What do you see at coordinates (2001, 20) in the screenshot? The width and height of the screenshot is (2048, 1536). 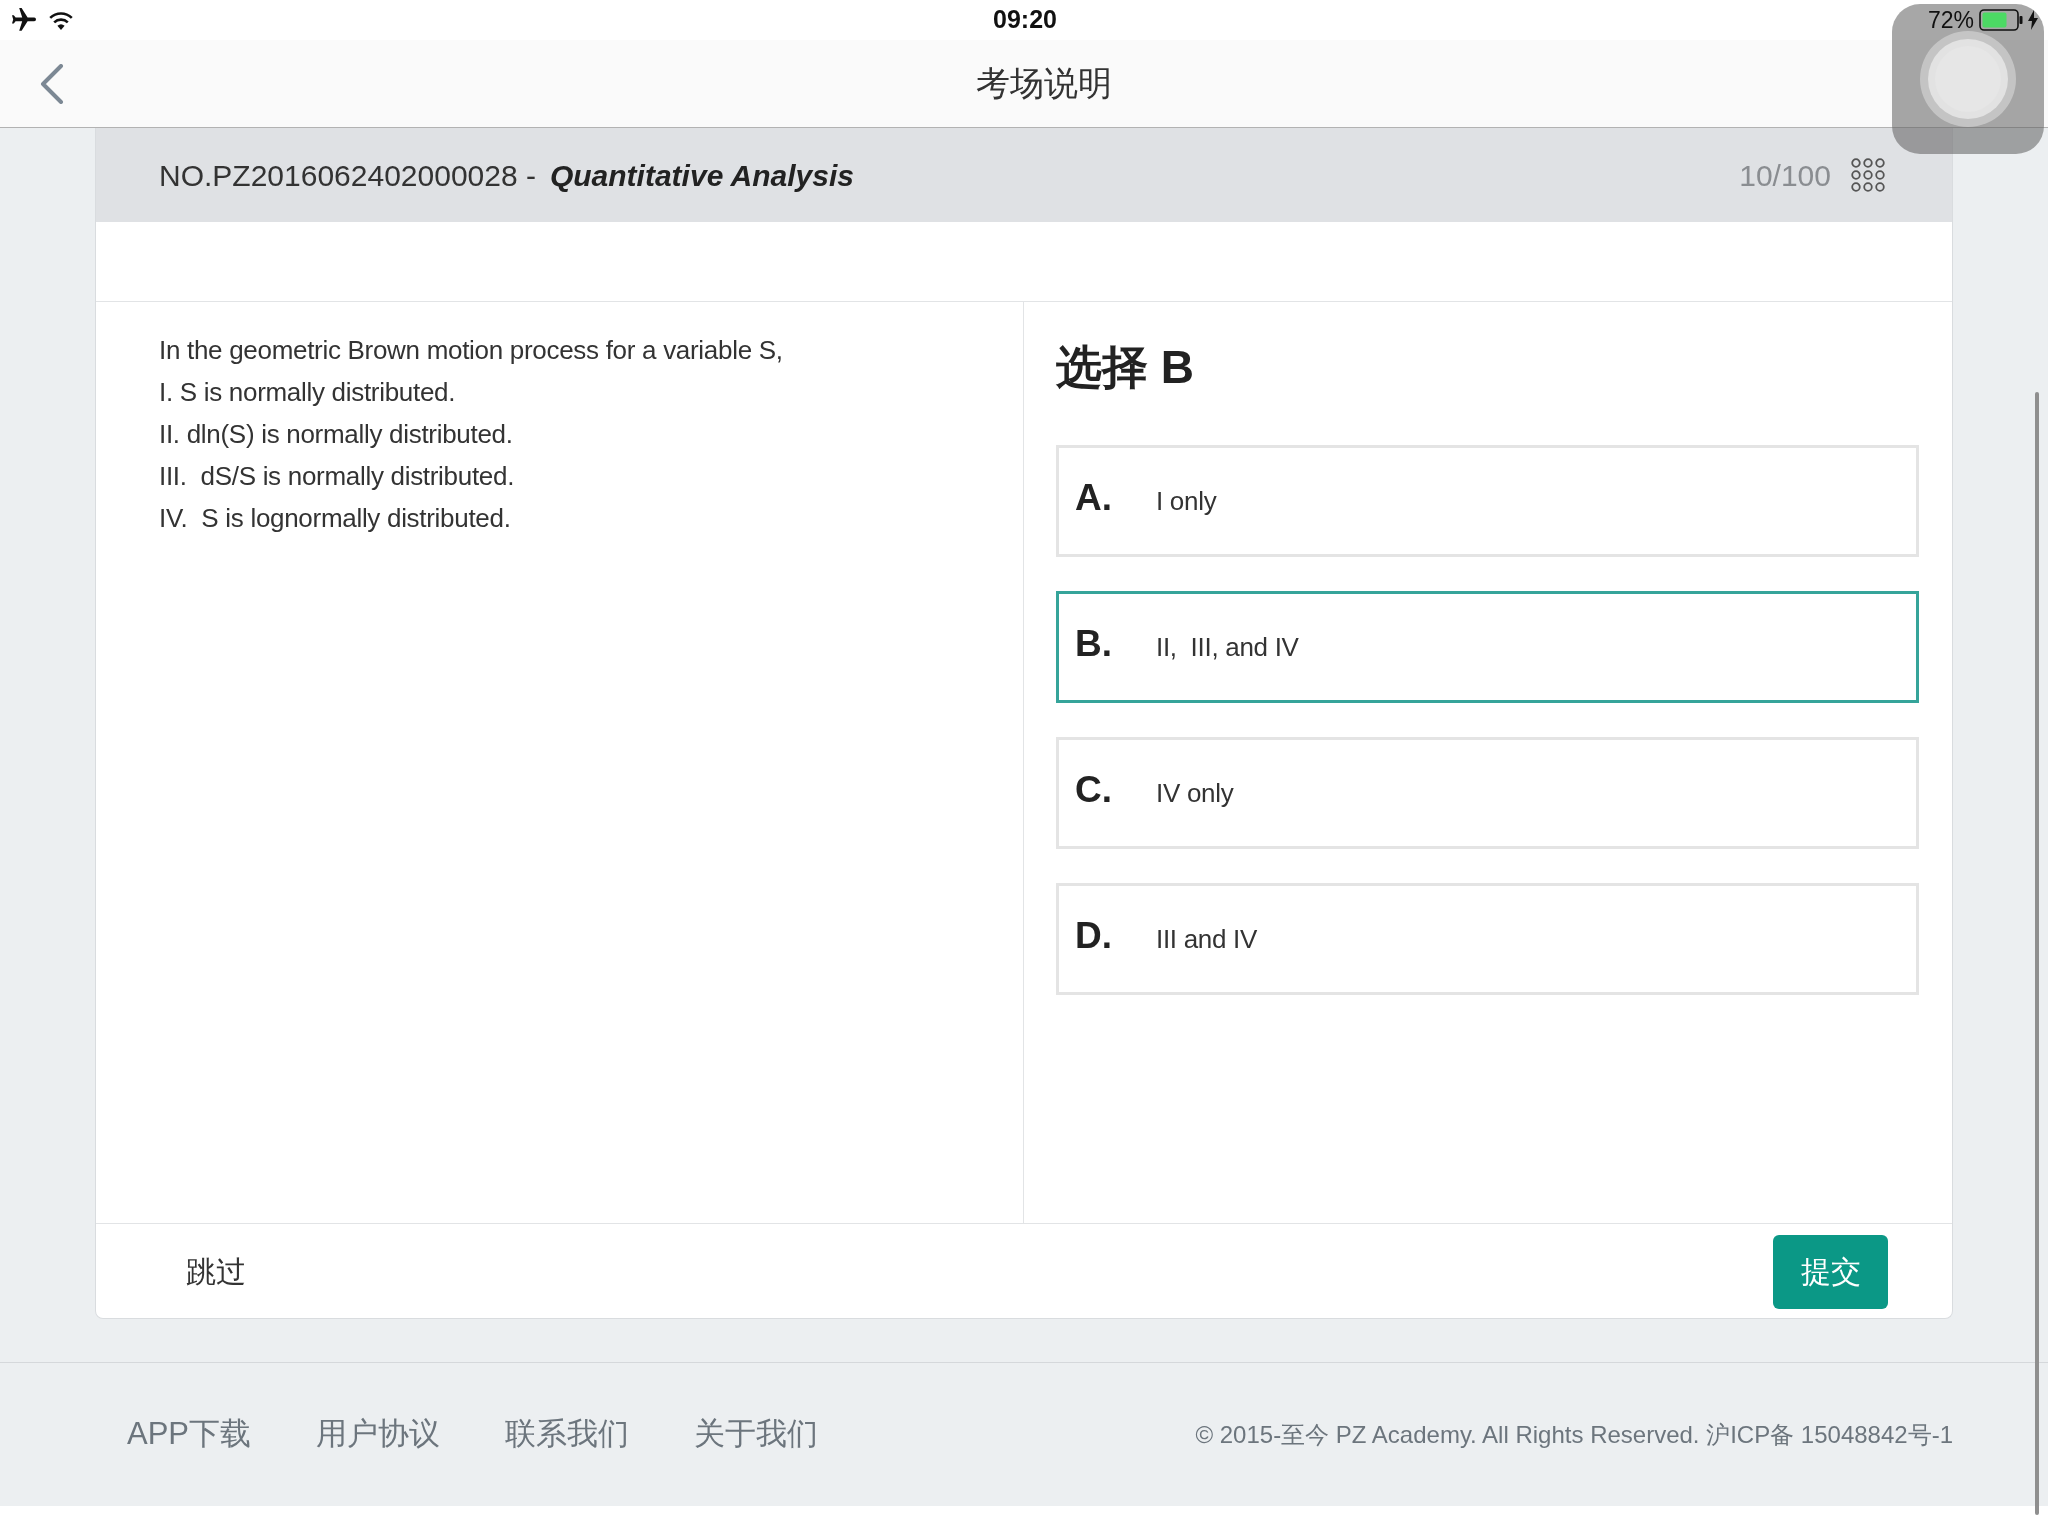 I see `battery-icon` at bounding box center [2001, 20].